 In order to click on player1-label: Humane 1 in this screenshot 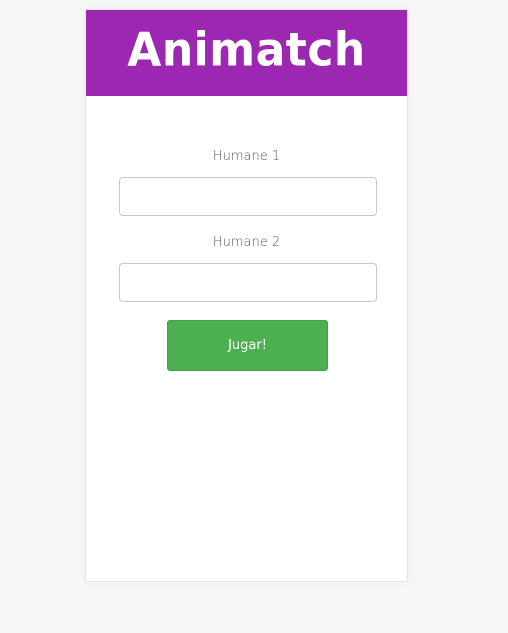, I will do `click(246, 156)`.